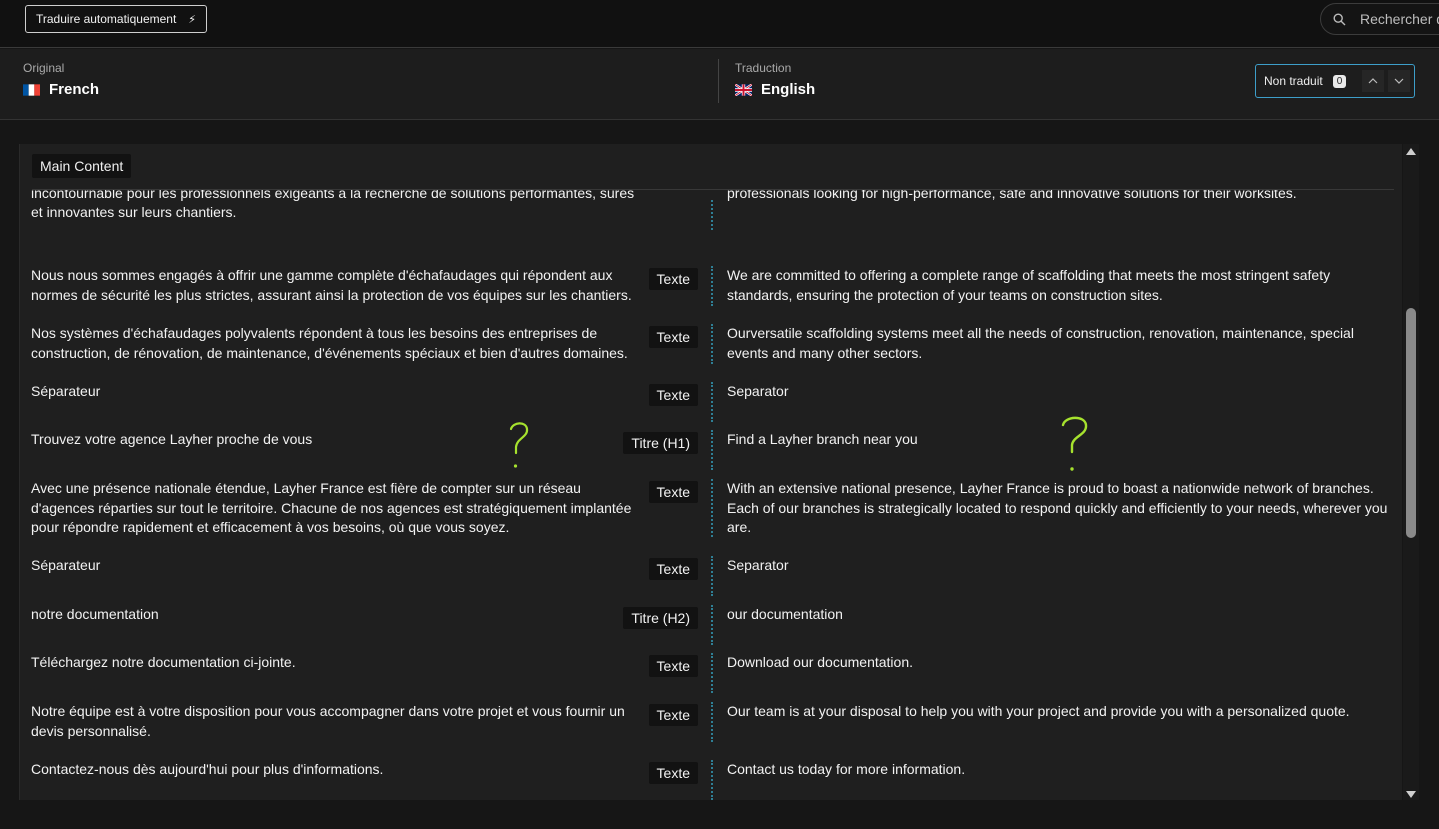  I want to click on original-language-name: French, so click(74, 89).